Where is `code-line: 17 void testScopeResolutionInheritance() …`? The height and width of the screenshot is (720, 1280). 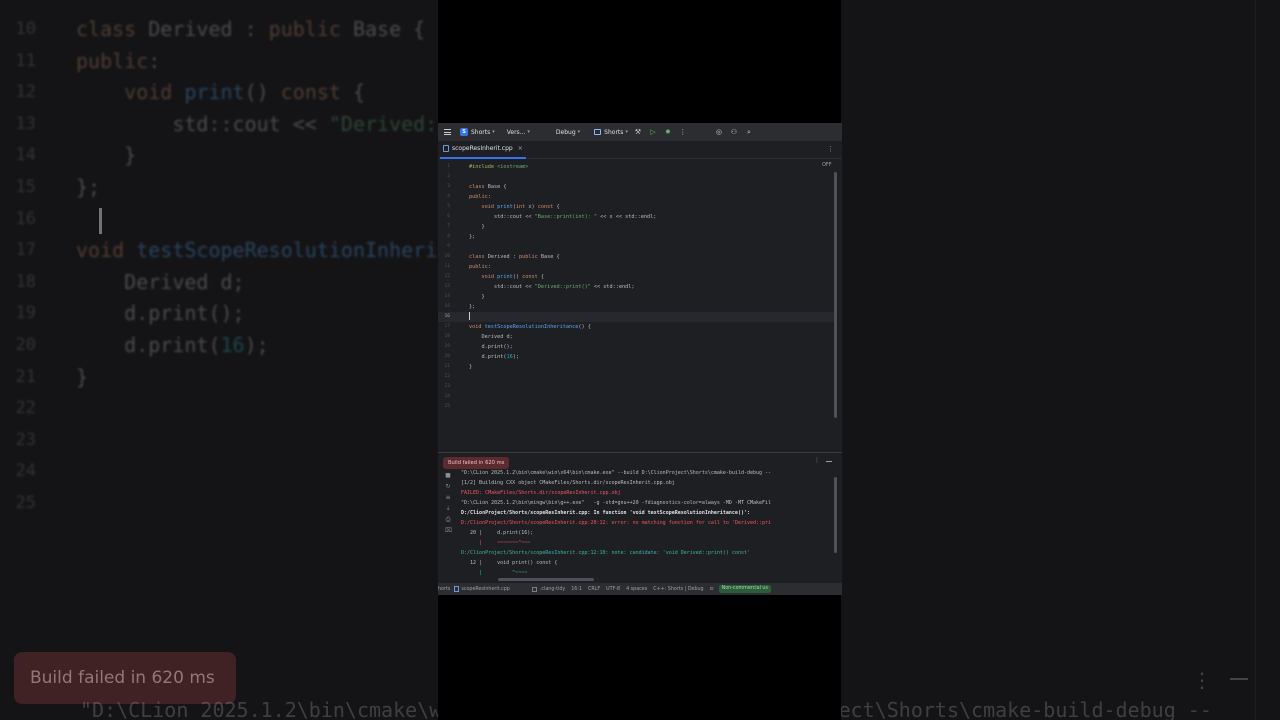
code-line: 17 void testScopeResolutionInheritance() … is located at coordinates (636, 327).